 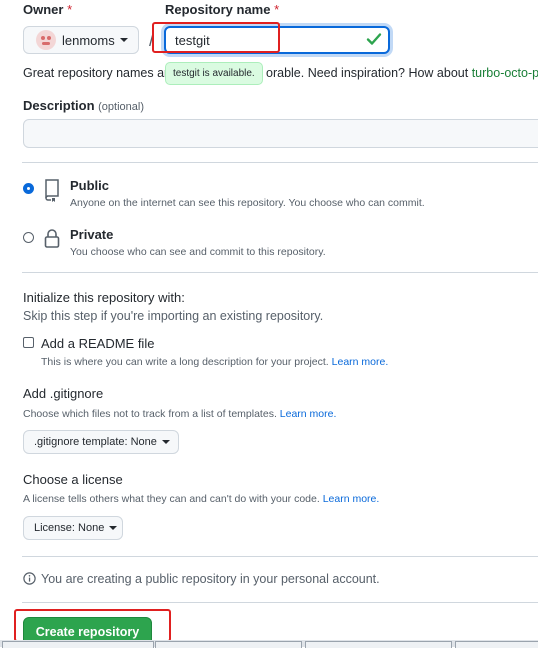 I want to click on readme-learn-more-link: Learn more., so click(x=360, y=362).